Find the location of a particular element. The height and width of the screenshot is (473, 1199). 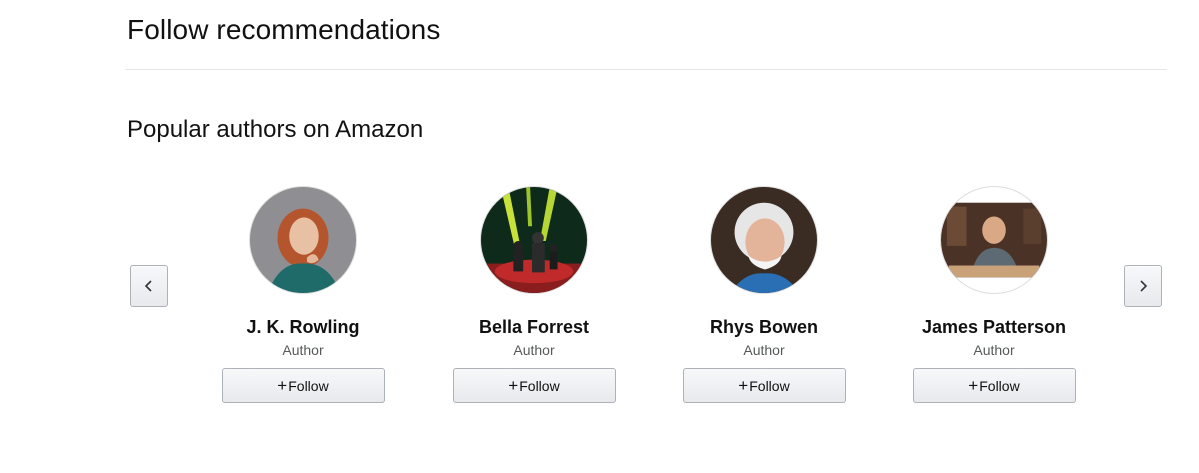

author-name: Rhys Bowen is located at coordinates (764, 327).